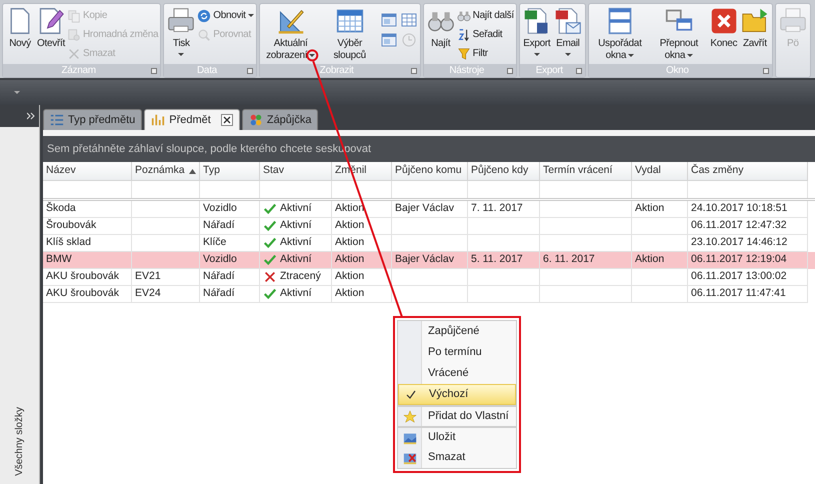 This screenshot has width=815, height=484. I want to click on envelope-icon, so click(568, 21).